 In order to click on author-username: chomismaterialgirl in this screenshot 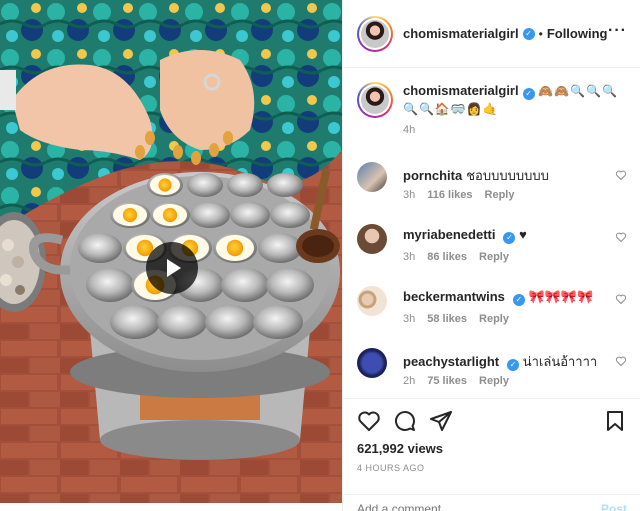, I will do `click(461, 33)`.